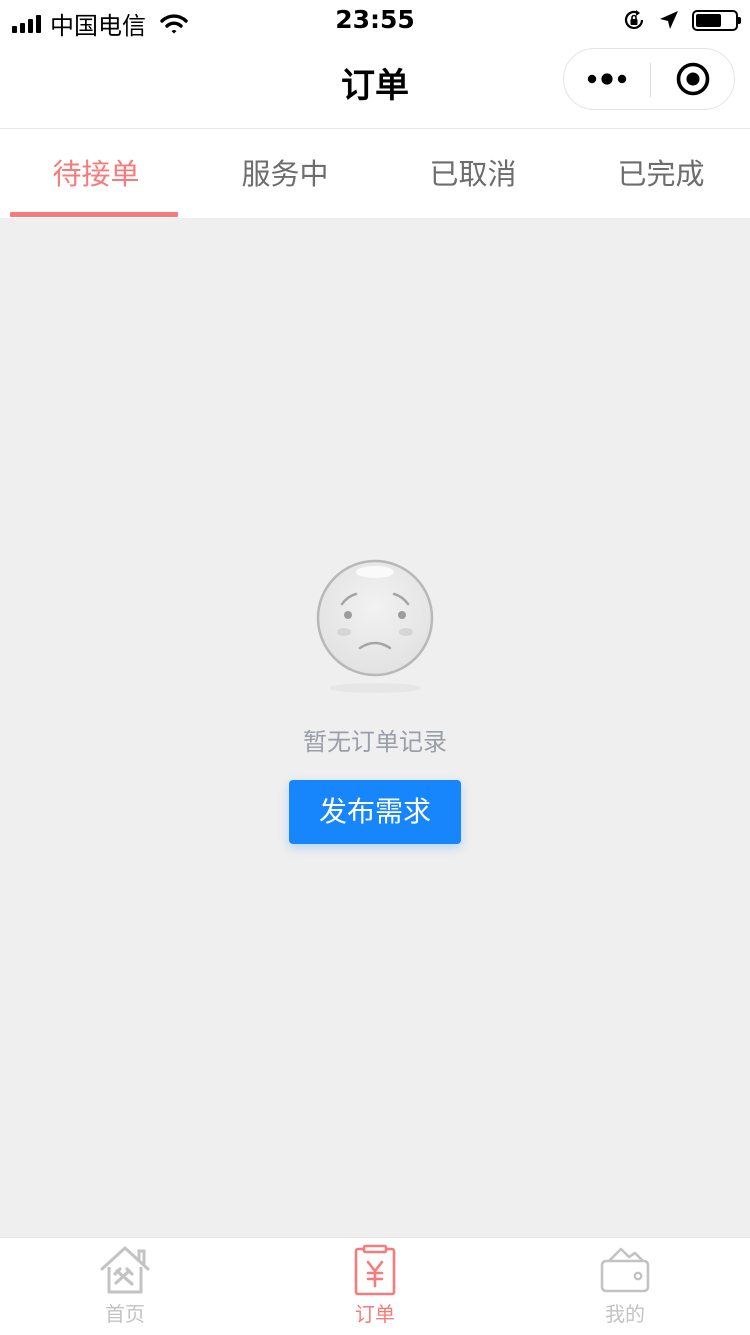 The width and height of the screenshot is (750, 1335). I want to click on bottom-tab-mine-label: 我的, so click(625, 1314).